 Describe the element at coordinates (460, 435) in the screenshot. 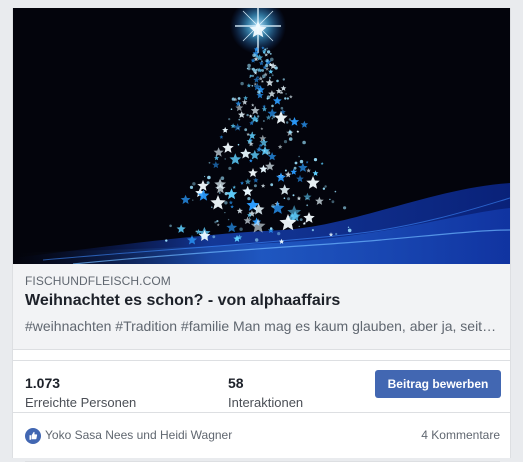

I see `comment-count: 4 Kommentare` at that location.